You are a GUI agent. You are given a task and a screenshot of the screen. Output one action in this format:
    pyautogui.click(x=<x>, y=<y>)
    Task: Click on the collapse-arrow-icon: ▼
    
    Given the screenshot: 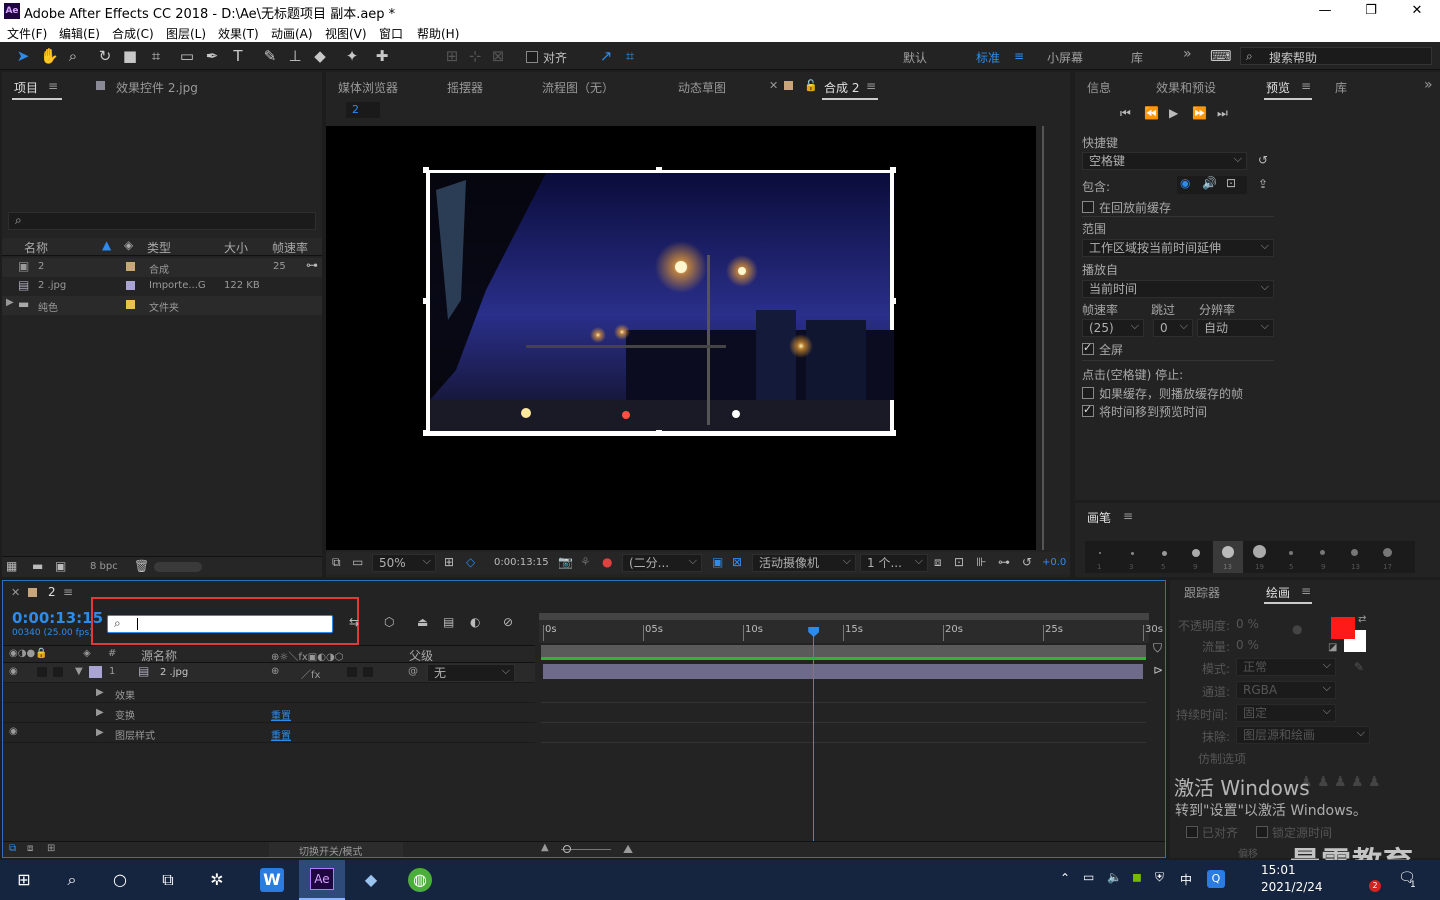 What is the action you would take?
    pyautogui.click(x=79, y=671)
    